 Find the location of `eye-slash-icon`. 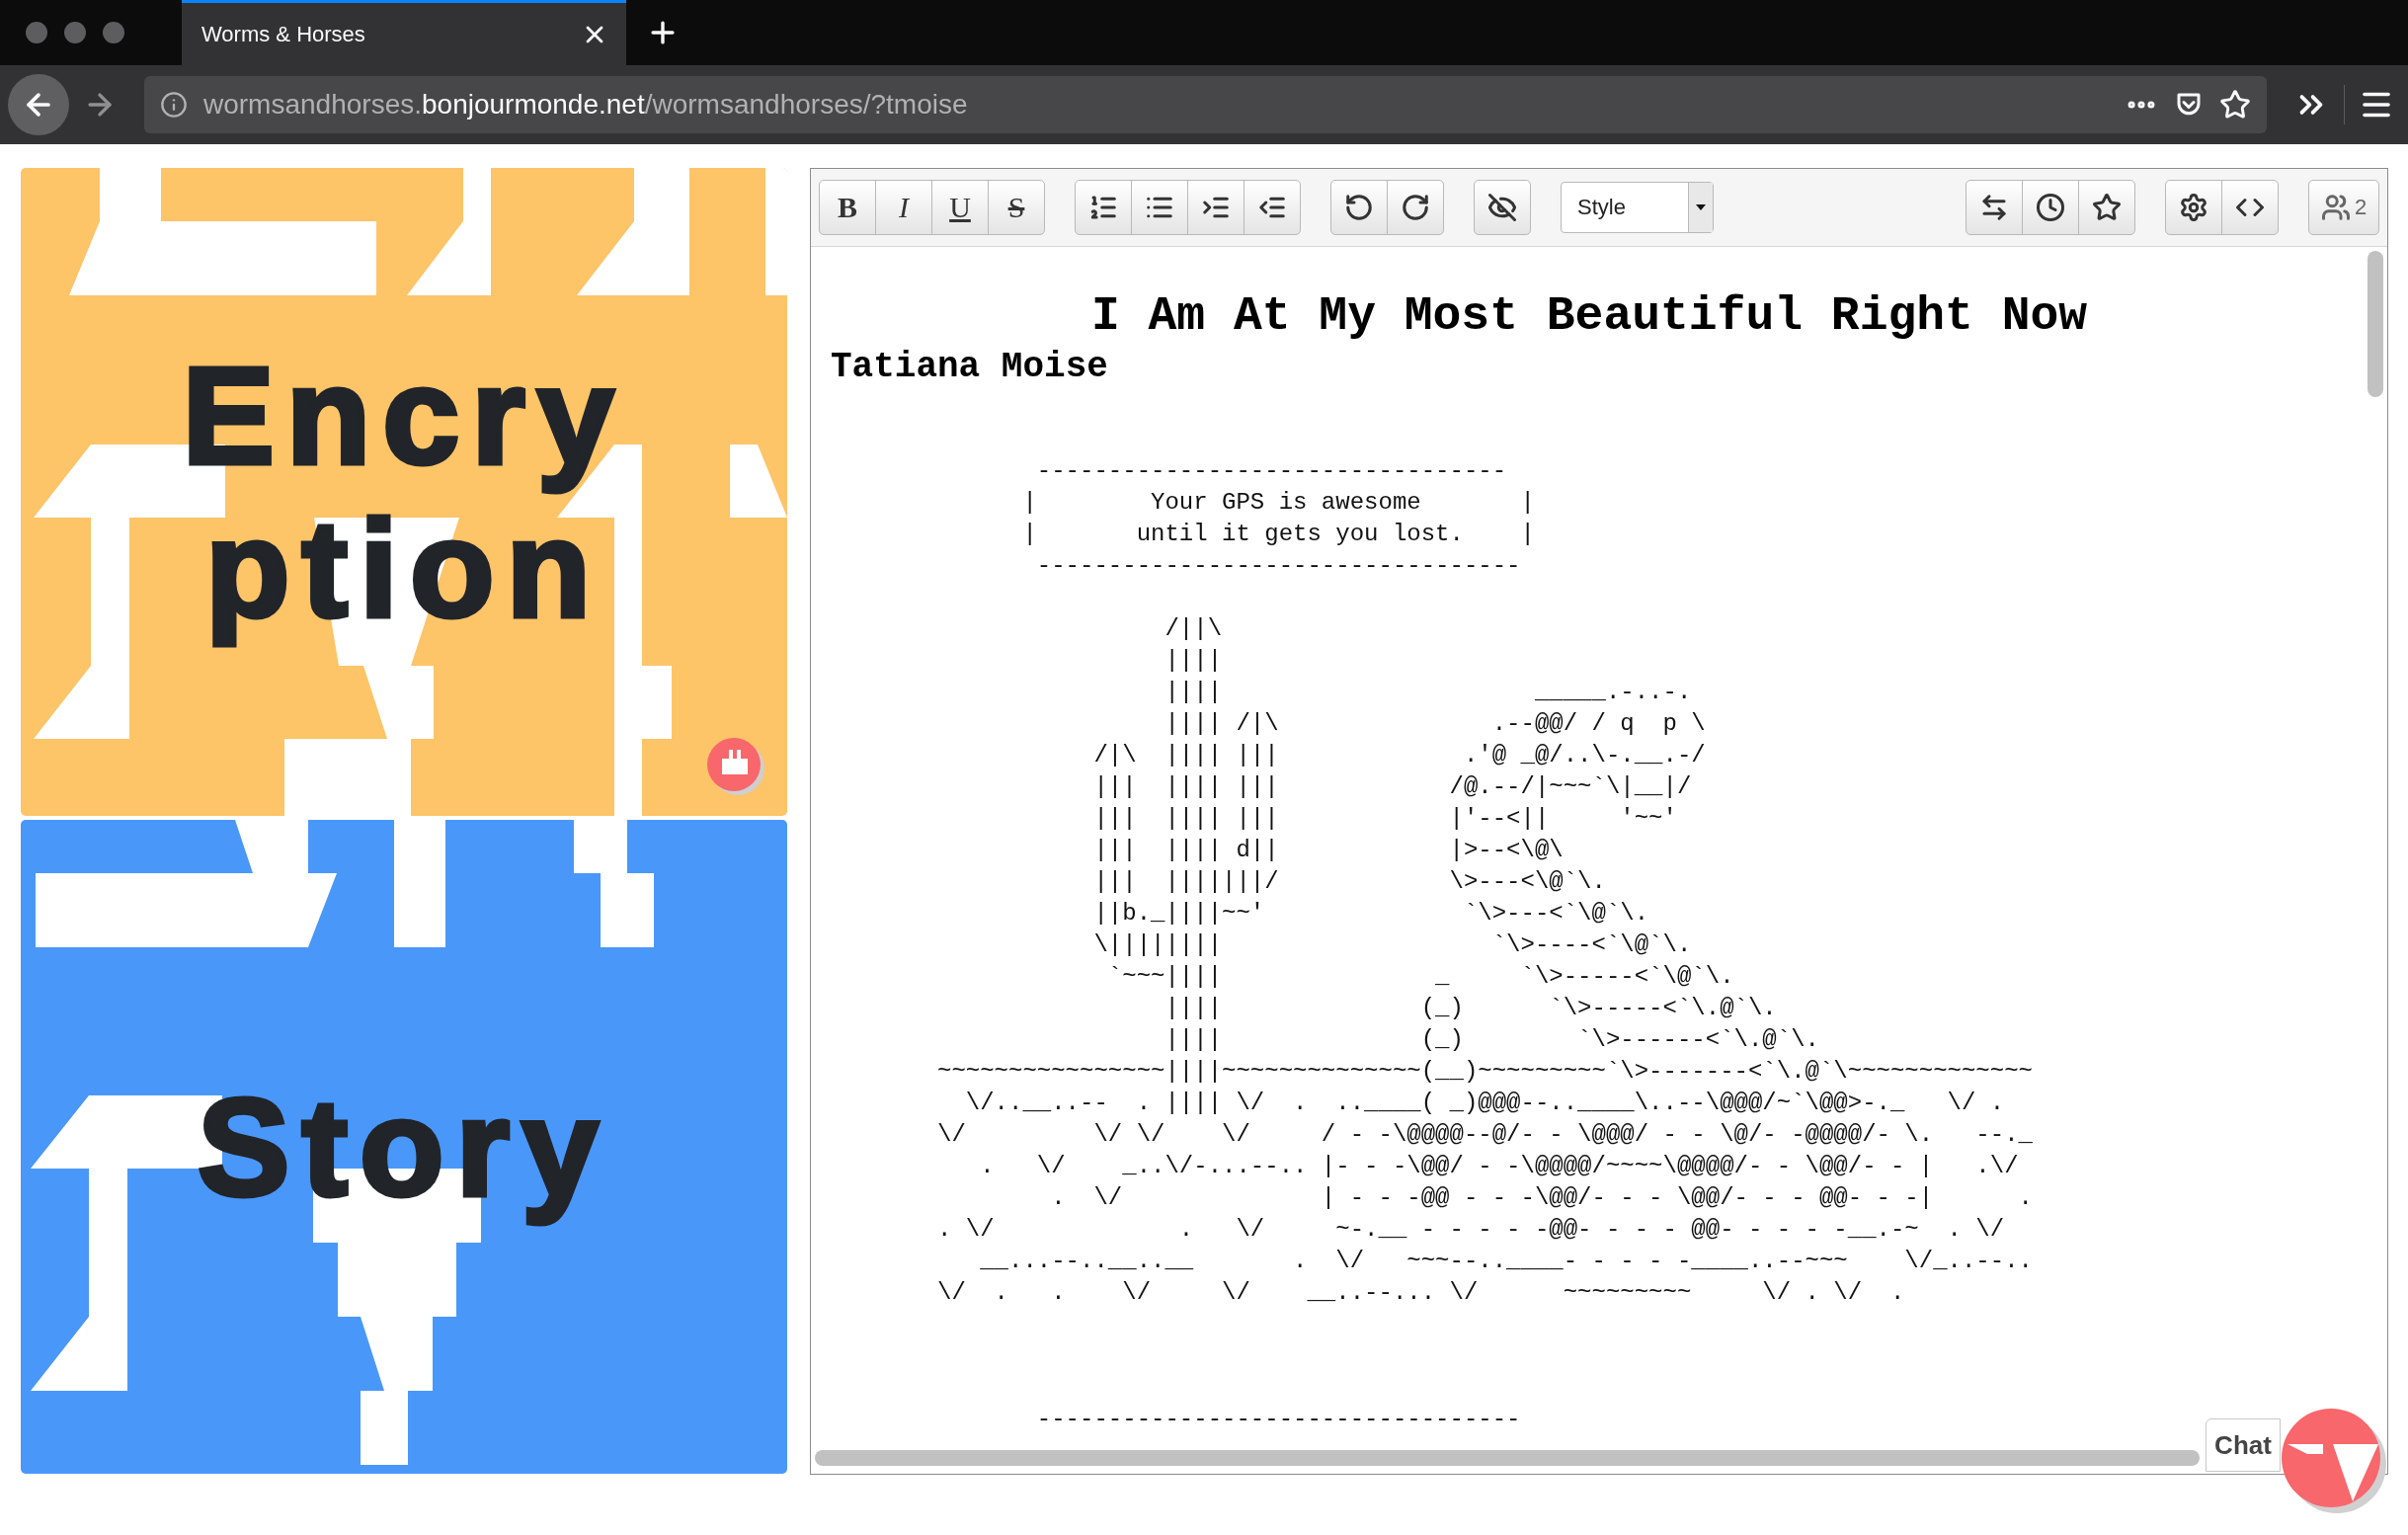

eye-slash-icon is located at coordinates (1502, 207).